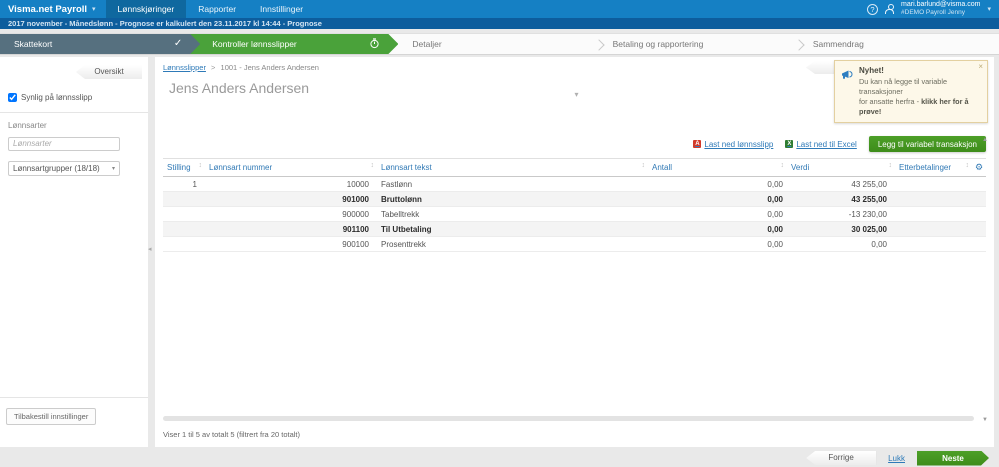 The width and height of the screenshot is (999, 467). Describe the element at coordinates (291, 184) in the screenshot. I see `cell-lonnsart-nummer: 10000` at that location.